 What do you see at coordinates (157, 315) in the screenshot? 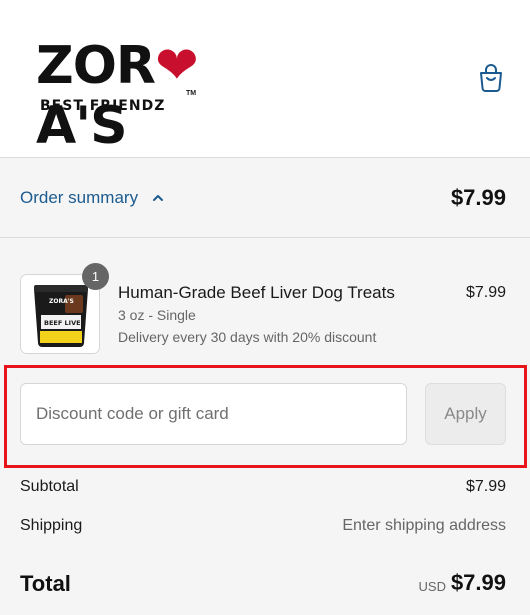
I see `product-variant: 3 oz - Single` at bounding box center [157, 315].